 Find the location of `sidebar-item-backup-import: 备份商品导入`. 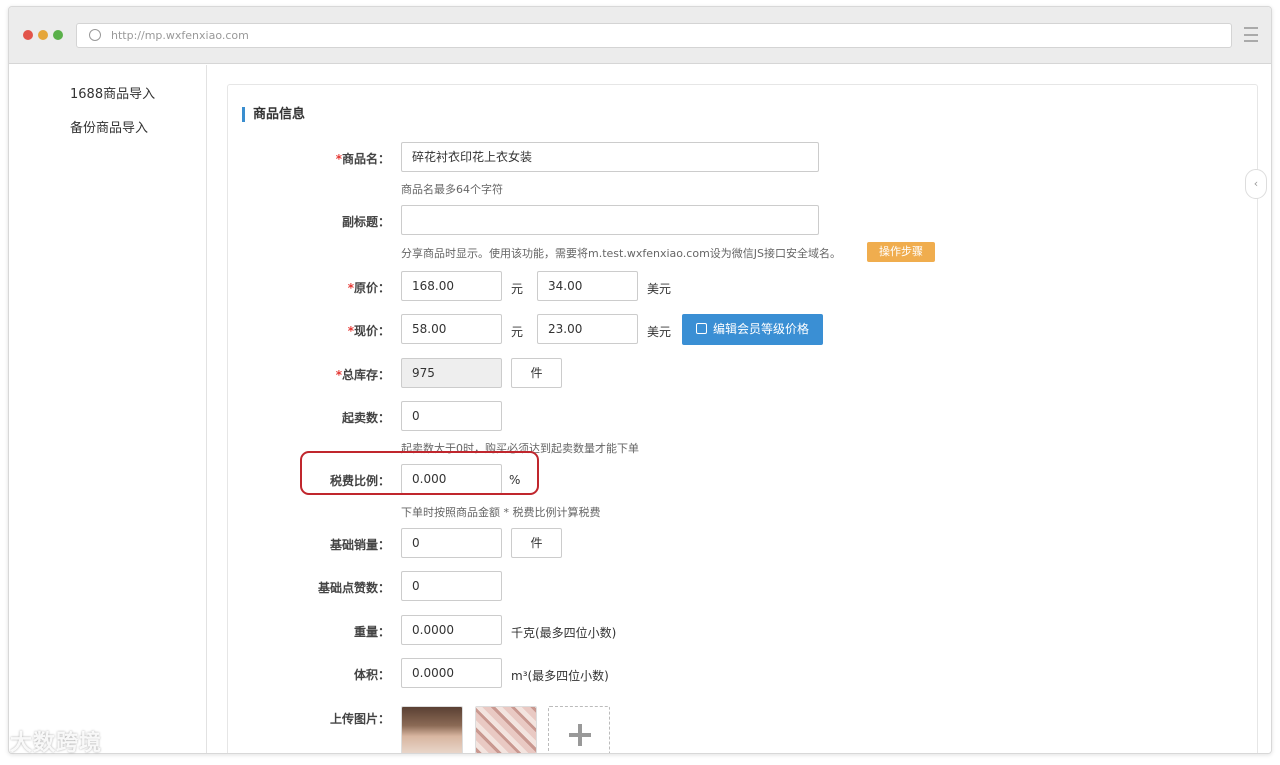

sidebar-item-backup-import: 备份商品导入 is located at coordinates (109, 126).